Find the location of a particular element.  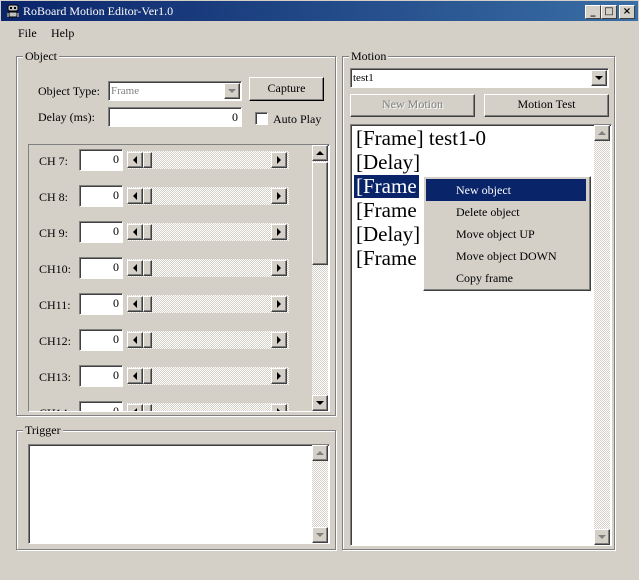

channel-row: CH14: 0 is located at coordinates (171, 406).